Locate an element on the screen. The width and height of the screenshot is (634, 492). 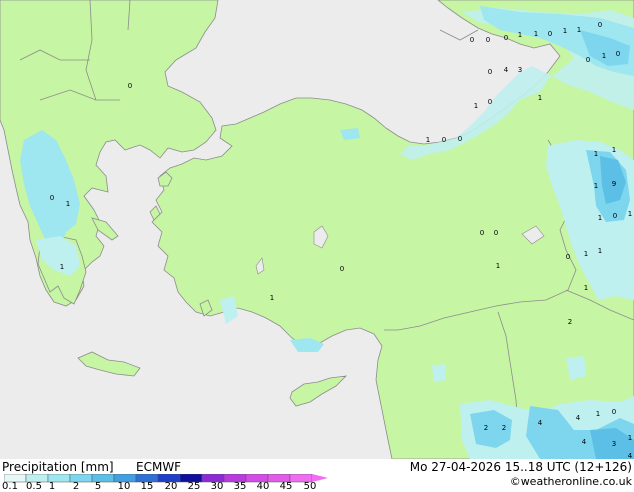
colorbar-tick-label: 25 is located at coordinates (194, 486).